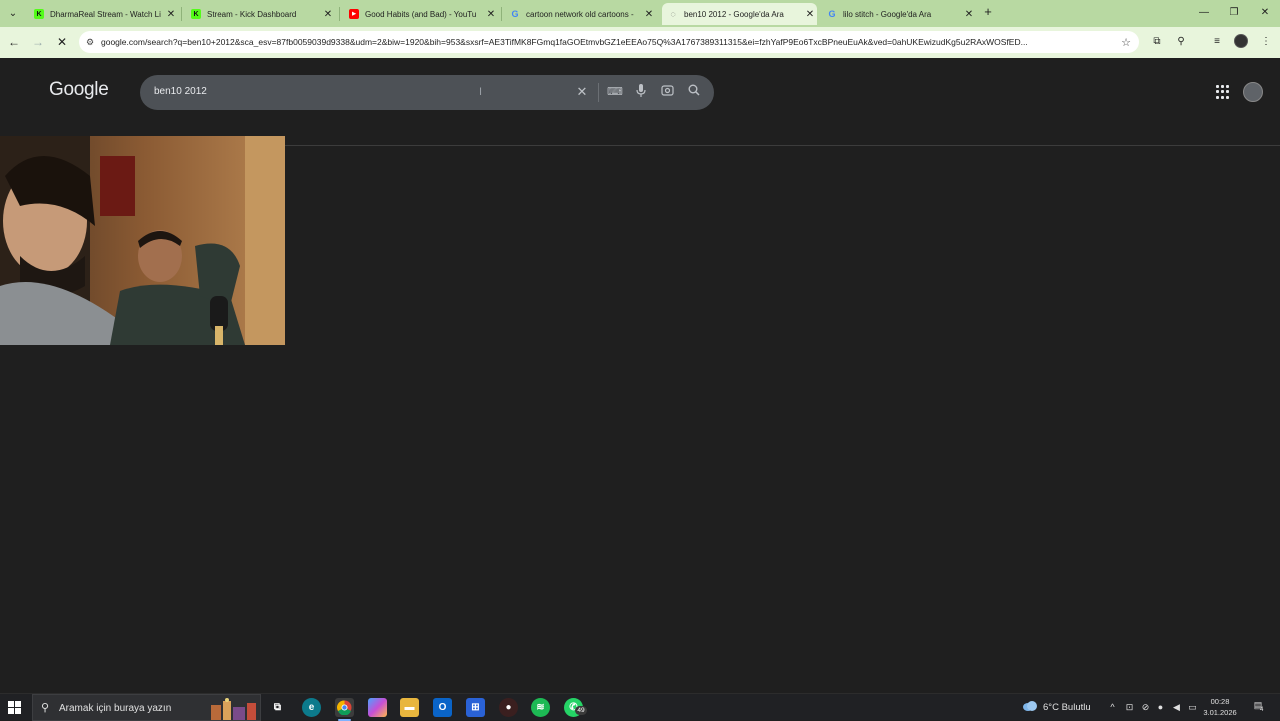  Describe the element at coordinates (1220, 712) in the screenshot. I see `clock-date: 3.01.2026` at that location.